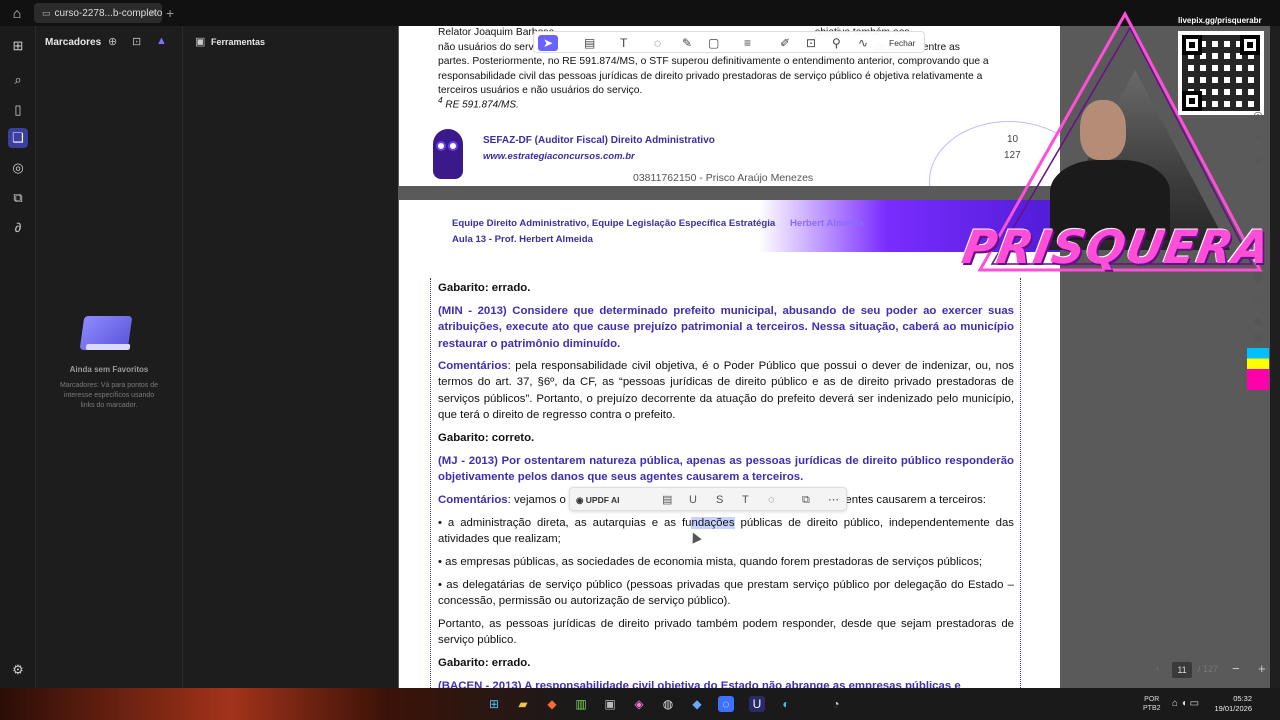 The width and height of the screenshot is (1280, 720). What do you see at coordinates (1157, 668) in the screenshot?
I see `prev-page-icon: ‹` at bounding box center [1157, 668].